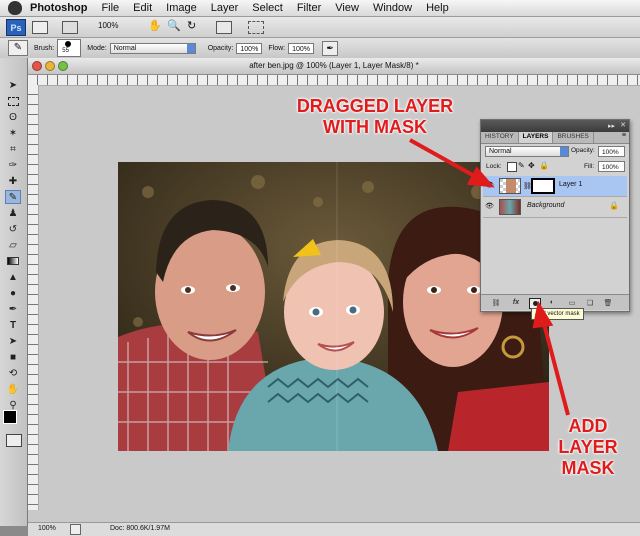 This screenshot has height=536, width=640. Describe the element at coordinates (65, 51) in the screenshot. I see `brush-size-value: 55` at that location.